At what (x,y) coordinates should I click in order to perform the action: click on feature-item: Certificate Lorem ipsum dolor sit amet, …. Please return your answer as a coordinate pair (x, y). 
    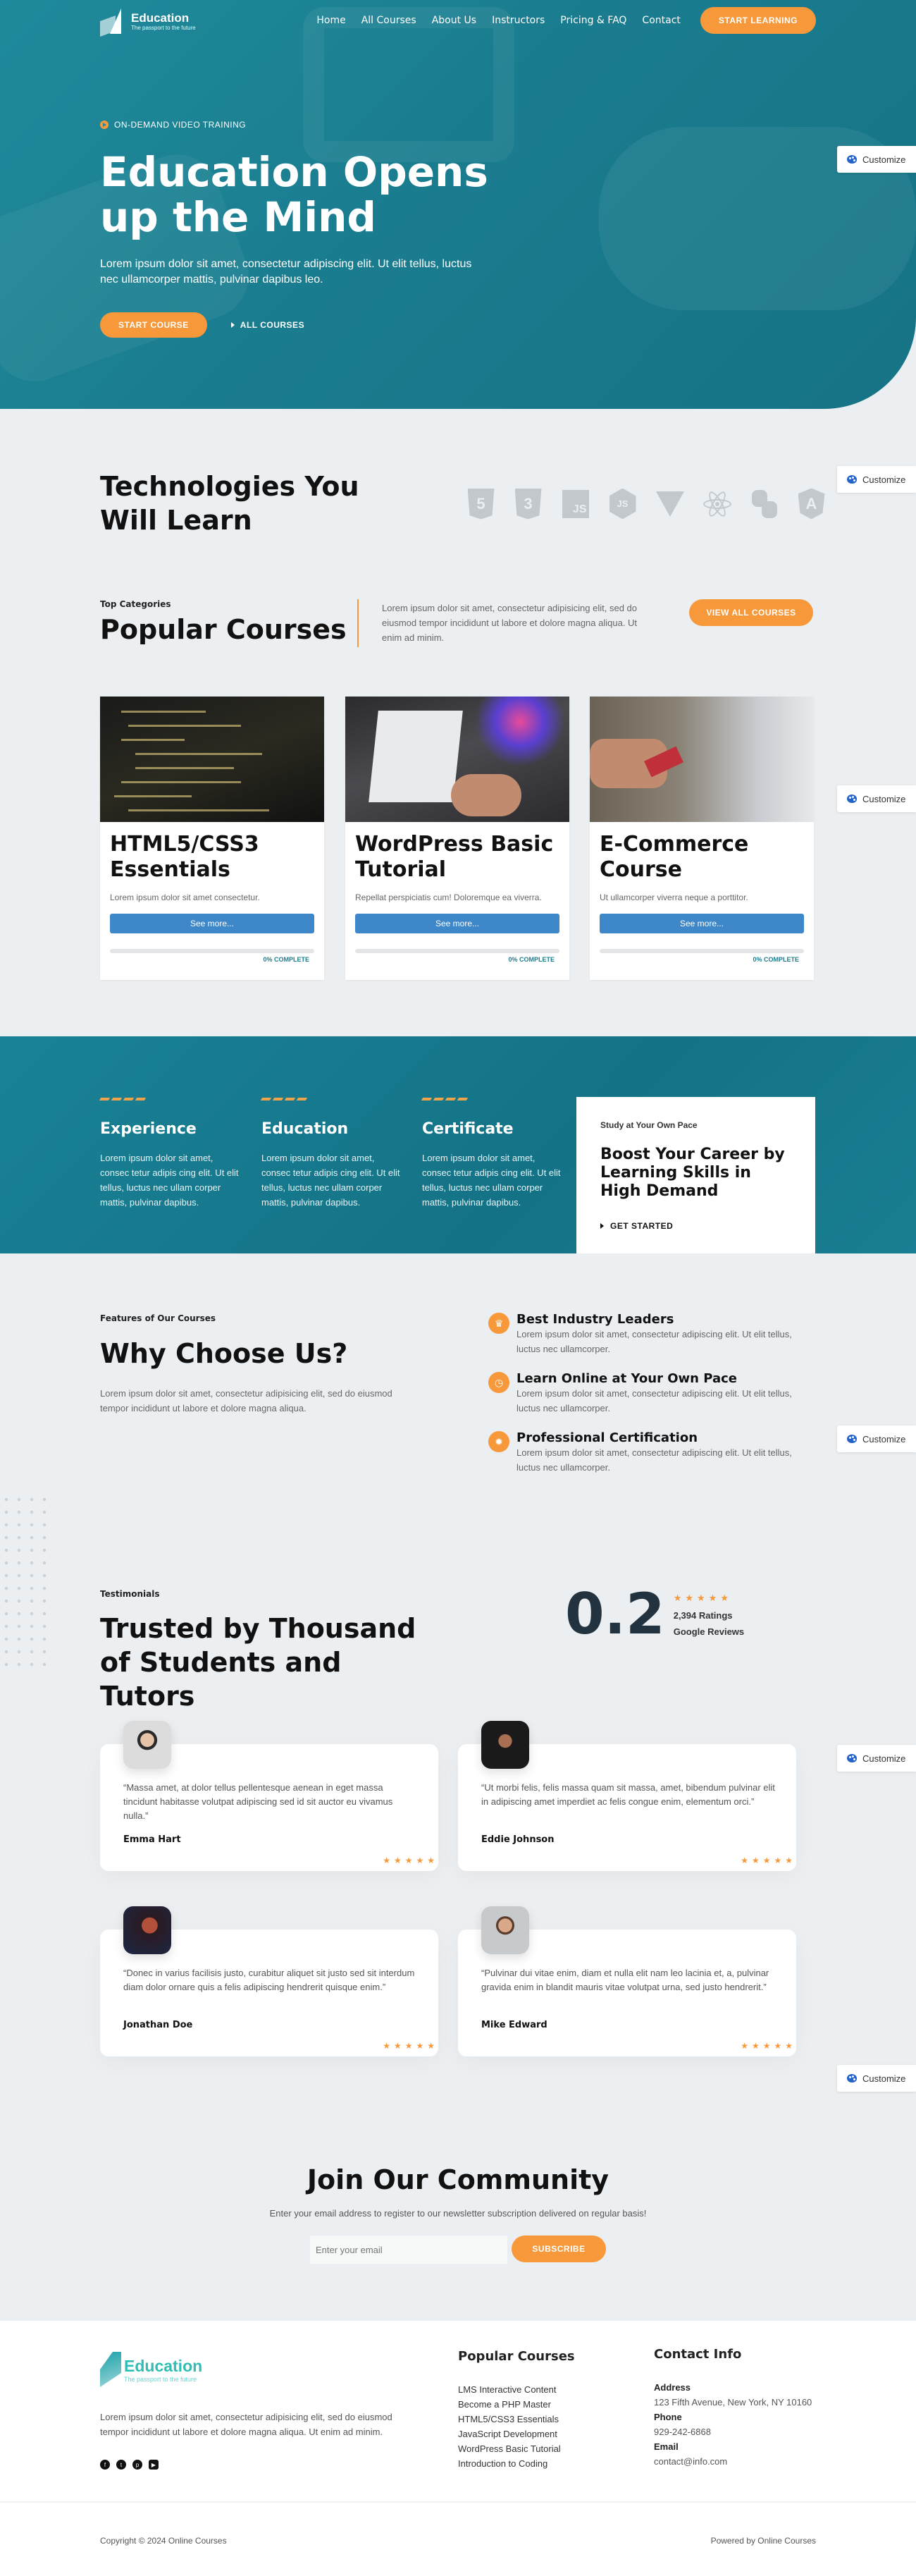
    Looking at the image, I should click on (492, 1154).